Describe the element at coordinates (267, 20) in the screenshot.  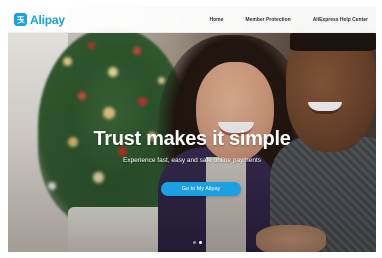
I see `nav-link-member-protection: Member Protection` at that location.